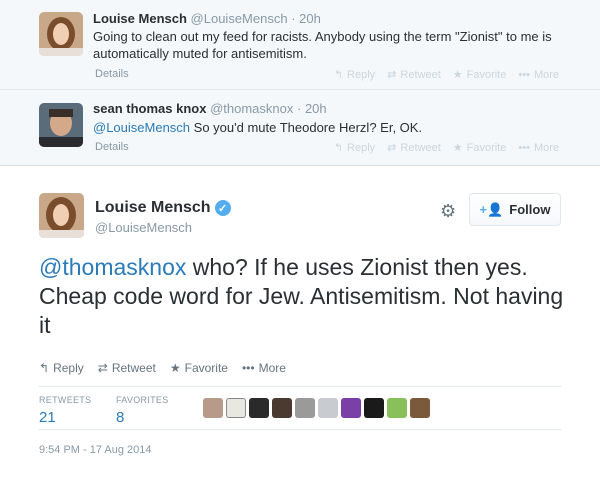 The image size is (600, 478). I want to click on favorites-stat: FAVORITES 8, so click(142, 410).